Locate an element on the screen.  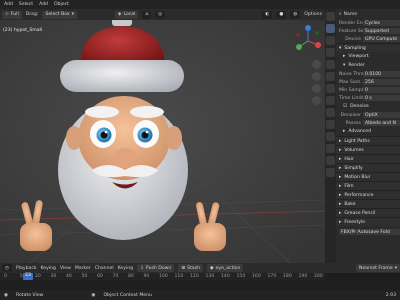
ruler-tick-label: 190 is located at coordinates (303, 276).